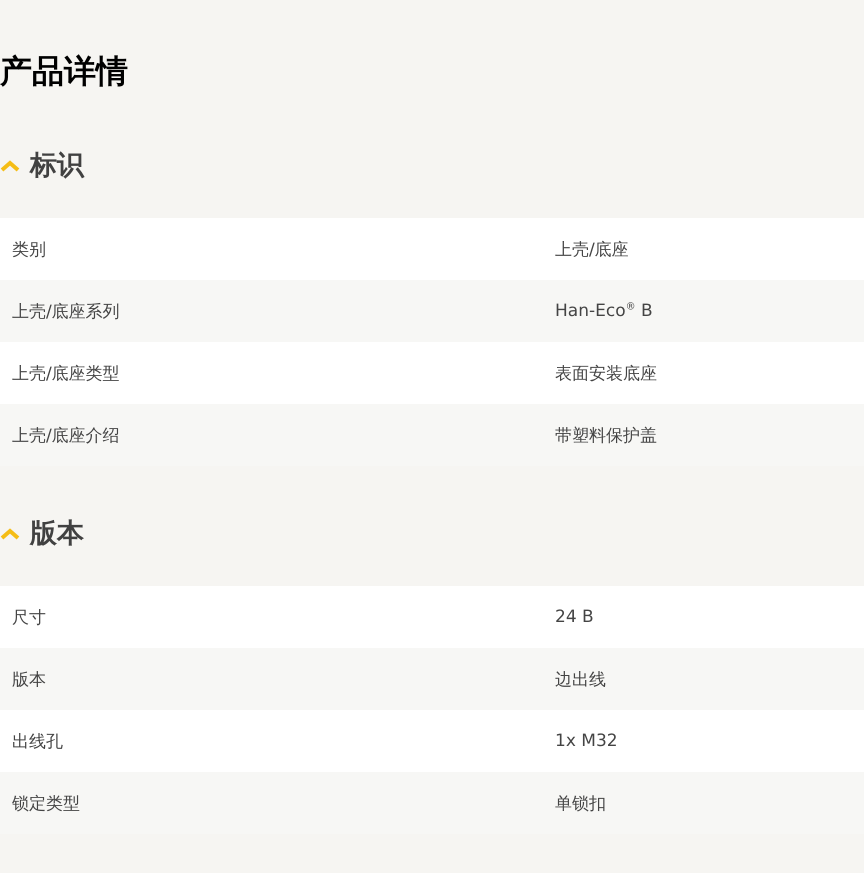 The height and width of the screenshot is (873, 864). What do you see at coordinates (580, 803) in the screenshot?
I see `spec-value: 单锁扣` at bounding box center [580, 803].